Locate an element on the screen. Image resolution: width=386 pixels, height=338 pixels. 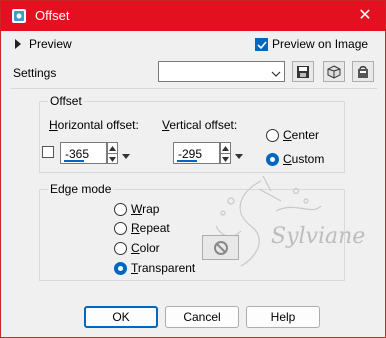
manage-presets-button is located at coordinates (363, 71).